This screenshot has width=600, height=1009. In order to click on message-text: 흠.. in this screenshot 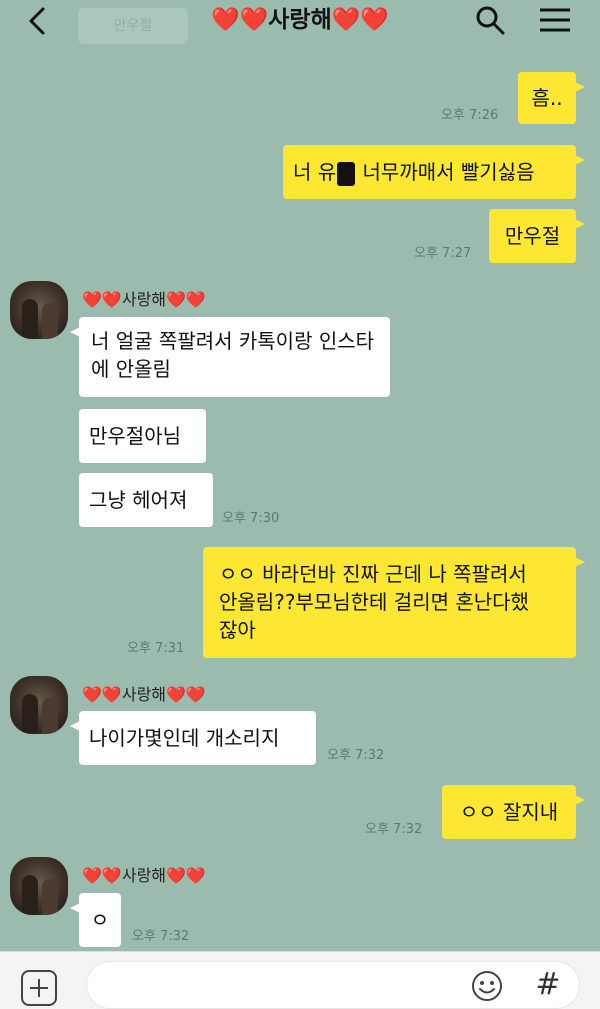, I will do `click(547, 98)`.